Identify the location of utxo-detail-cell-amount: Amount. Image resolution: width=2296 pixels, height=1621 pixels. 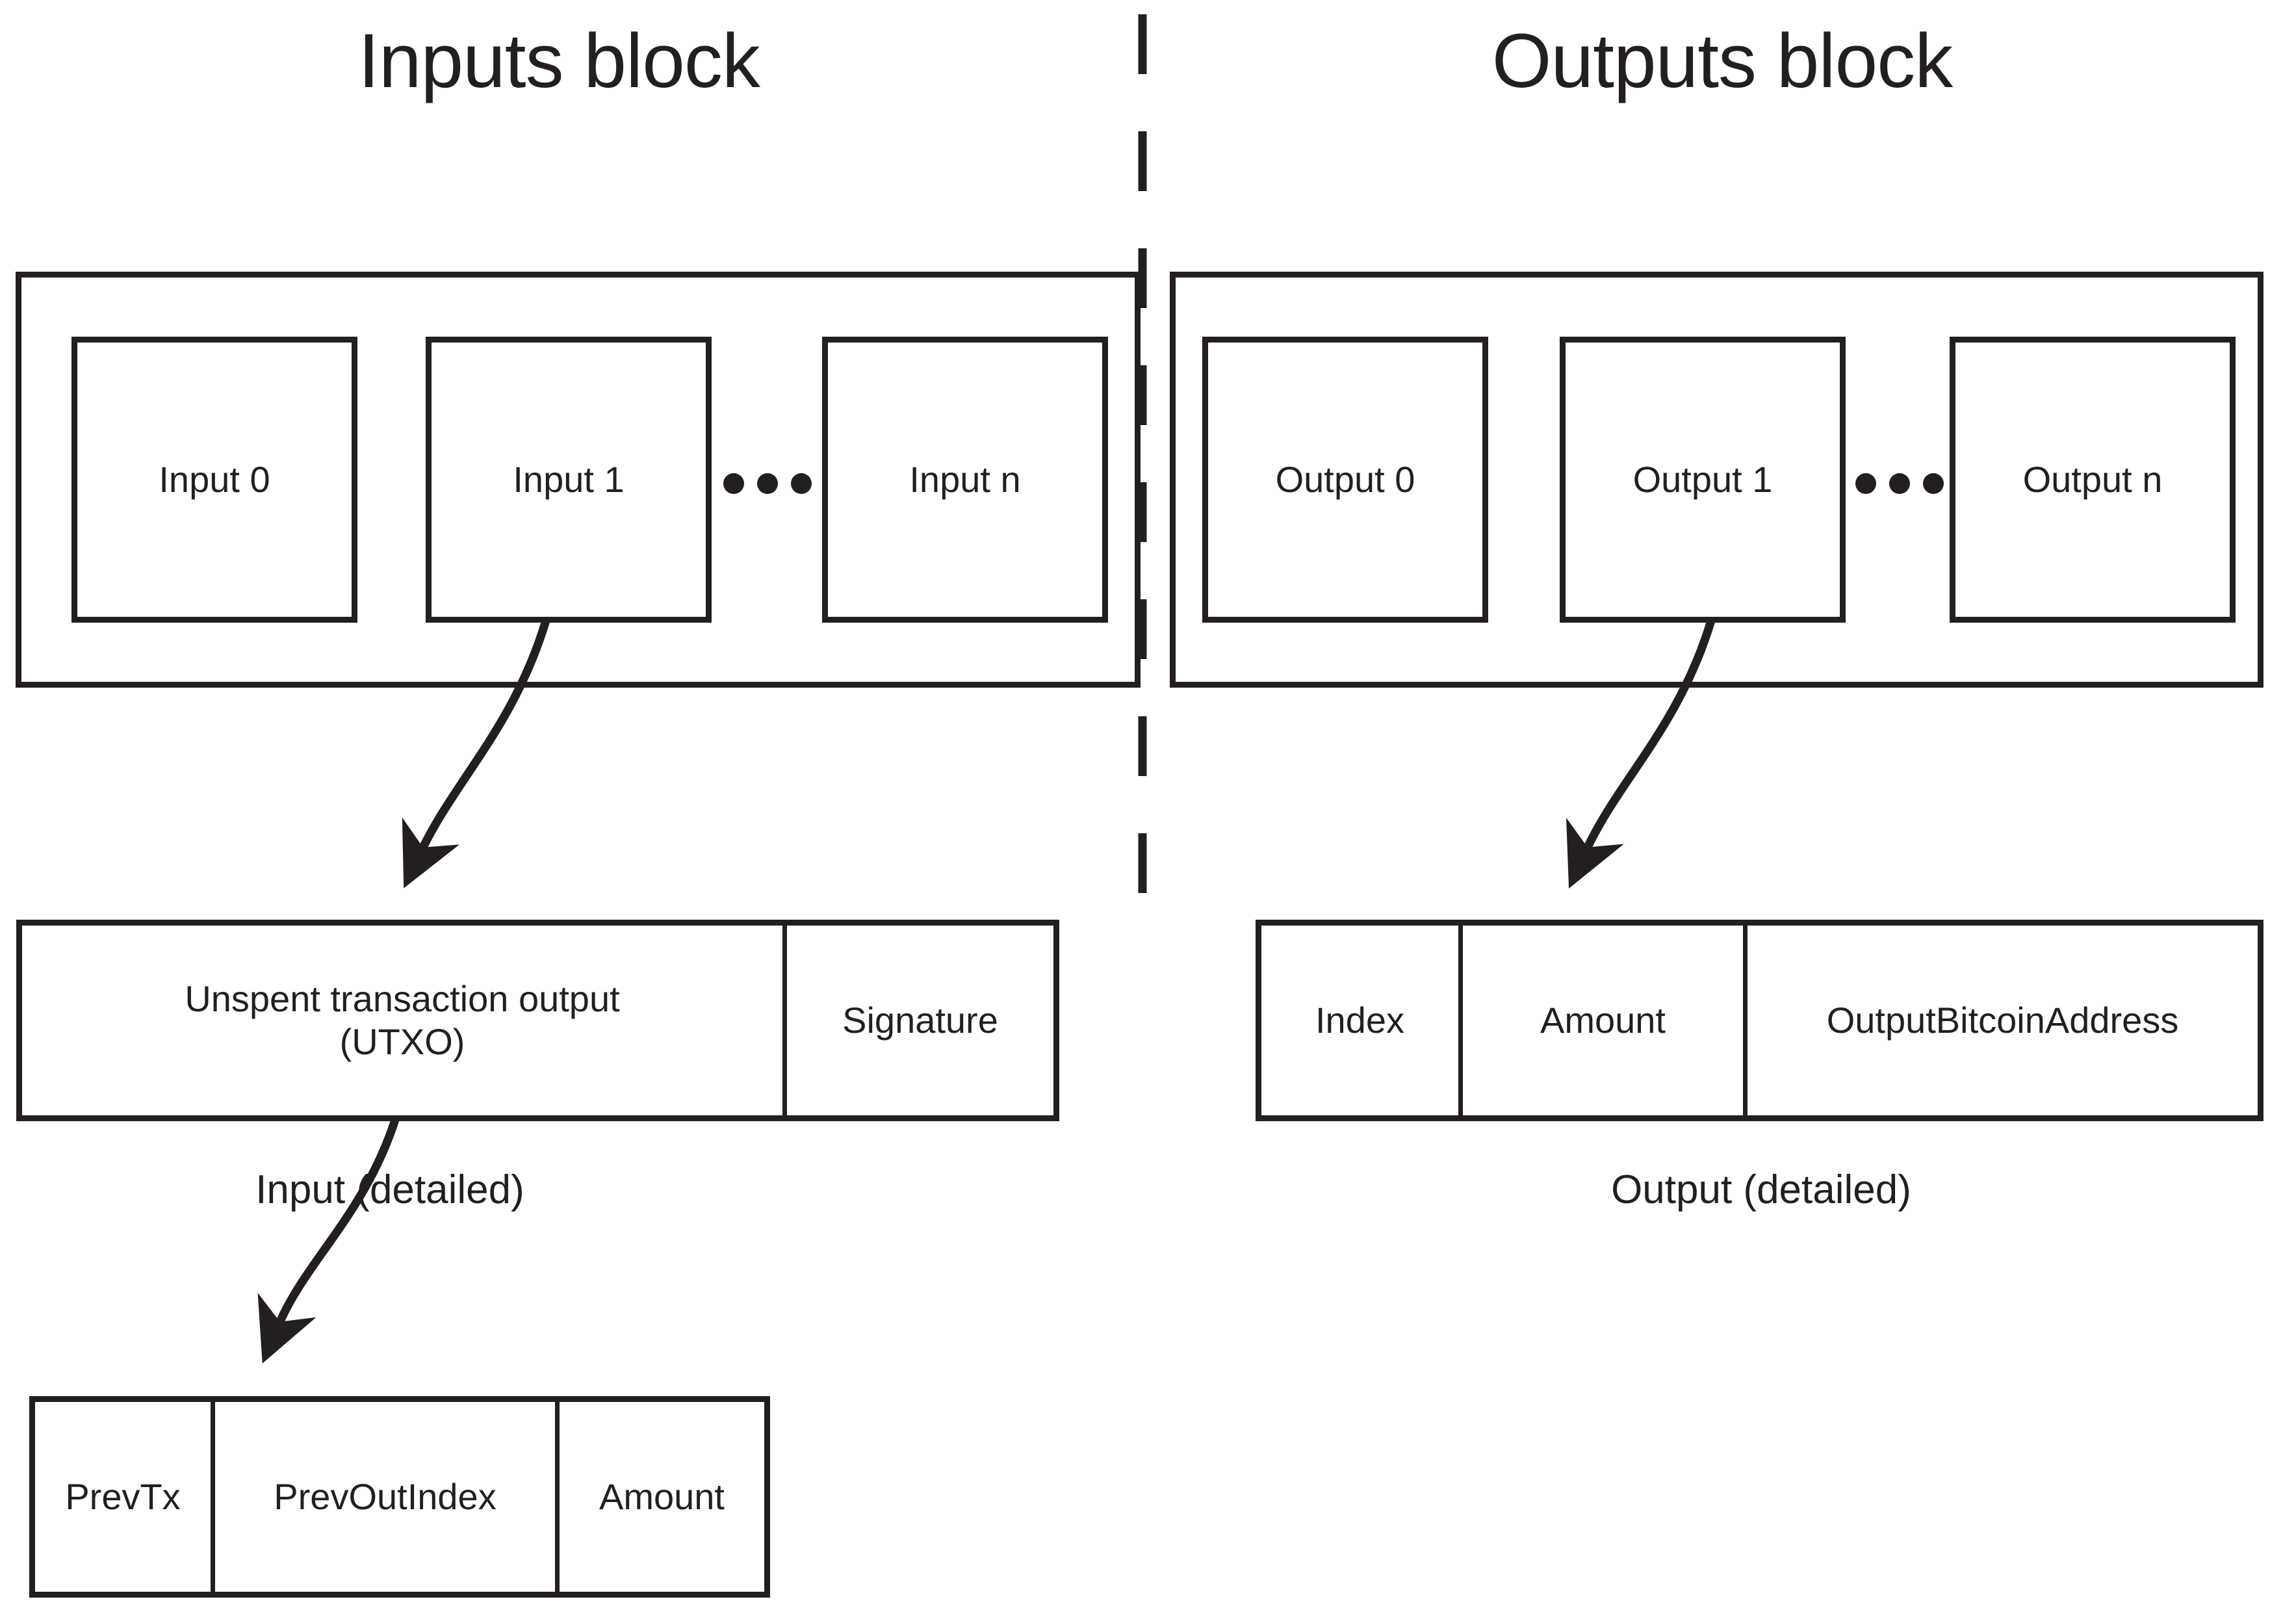
(659, 1497).